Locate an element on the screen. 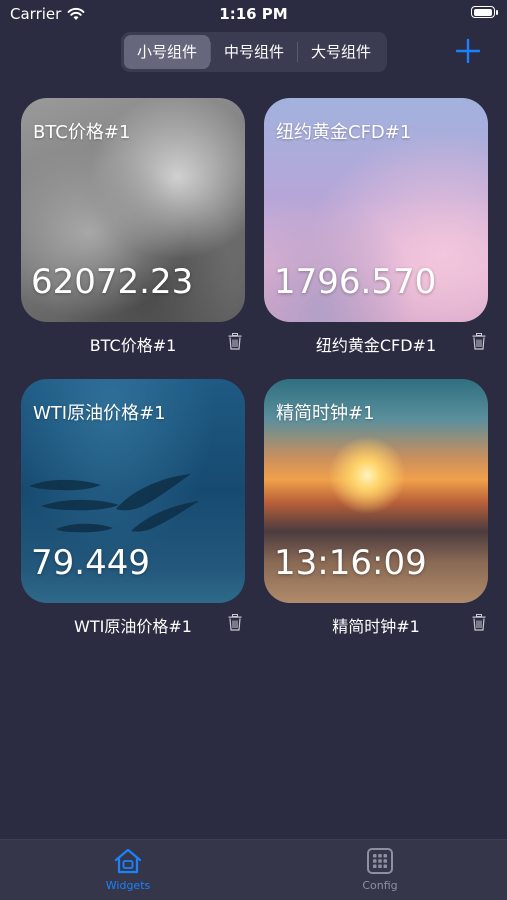 Image resolution: width=507 pixels, height=900 pixels. tab-widgets: Widgets is located at coordinates (128, 869).